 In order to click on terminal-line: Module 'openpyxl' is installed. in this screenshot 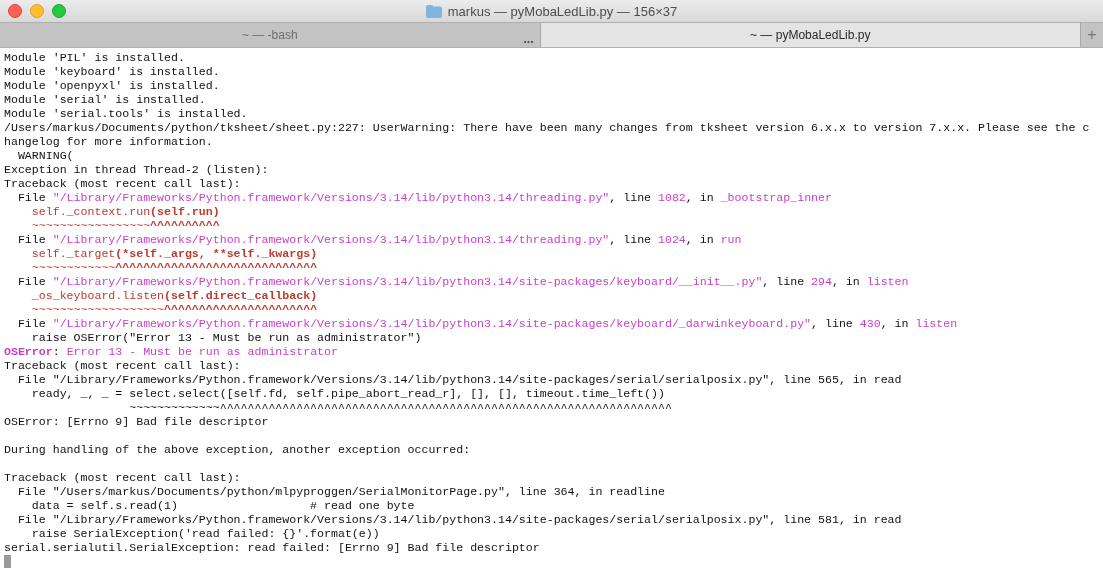, I will do `click(112, 86)`.